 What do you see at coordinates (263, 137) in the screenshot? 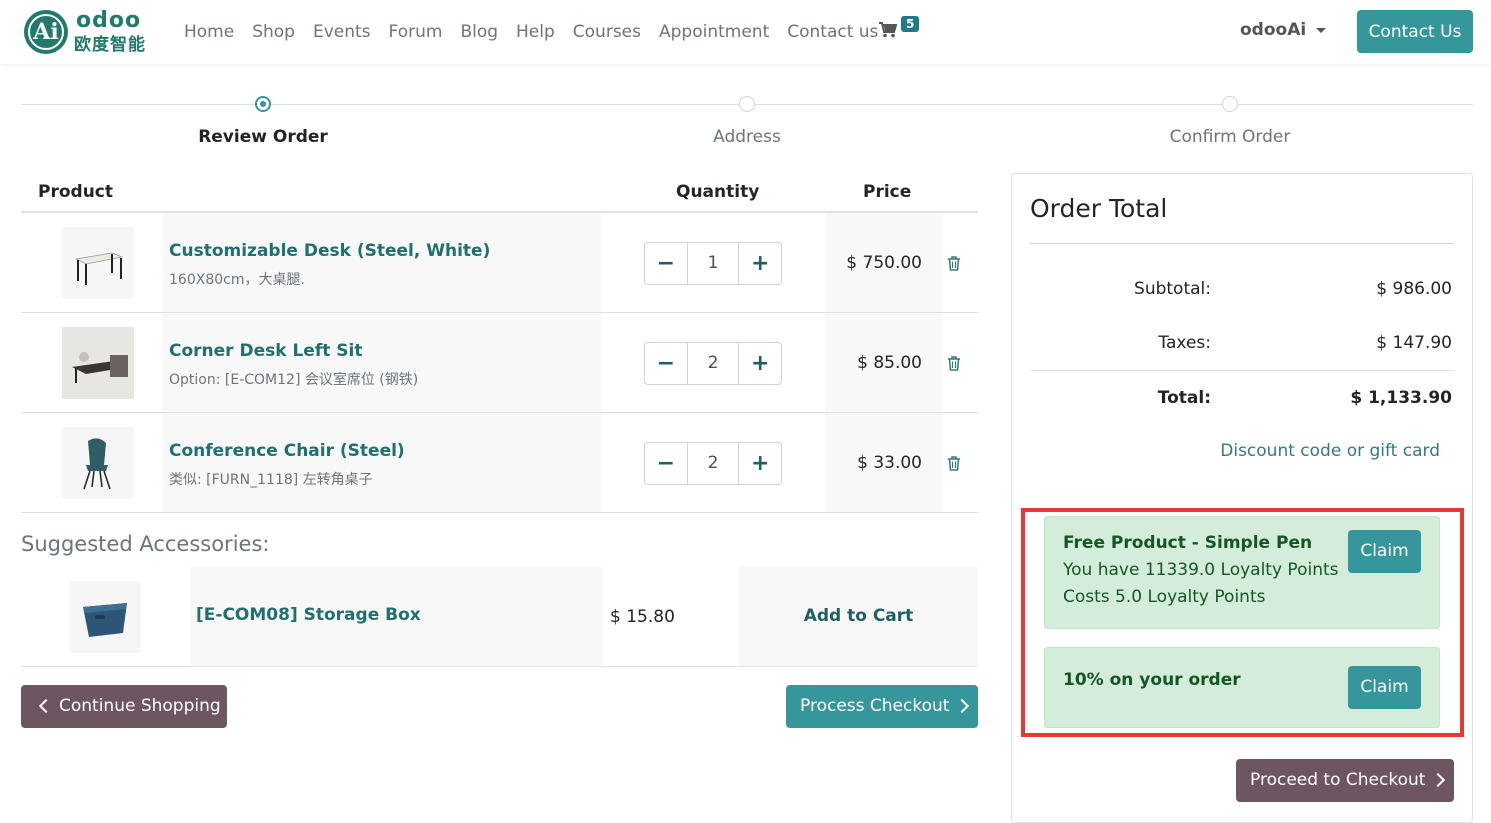
I see `step-review-order: Review Order` at bounding box center [263, 137].